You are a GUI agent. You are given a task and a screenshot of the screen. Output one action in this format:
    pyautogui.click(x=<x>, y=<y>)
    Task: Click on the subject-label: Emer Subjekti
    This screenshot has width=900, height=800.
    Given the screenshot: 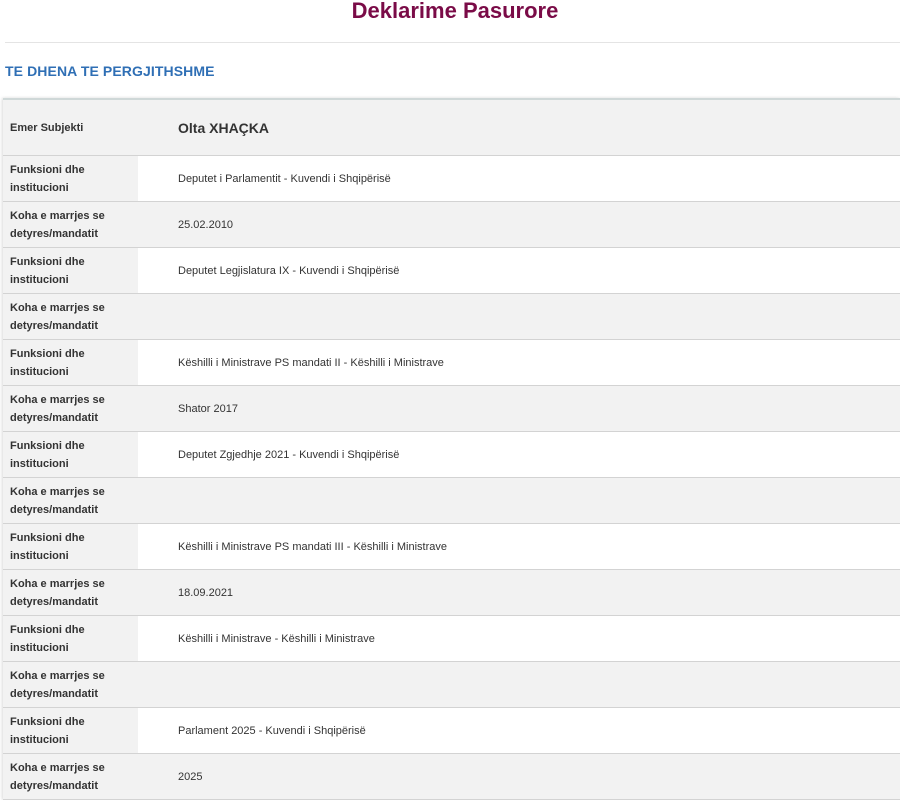 What is the action you would take?
    pyautogui.click(x=70, y=127)
    